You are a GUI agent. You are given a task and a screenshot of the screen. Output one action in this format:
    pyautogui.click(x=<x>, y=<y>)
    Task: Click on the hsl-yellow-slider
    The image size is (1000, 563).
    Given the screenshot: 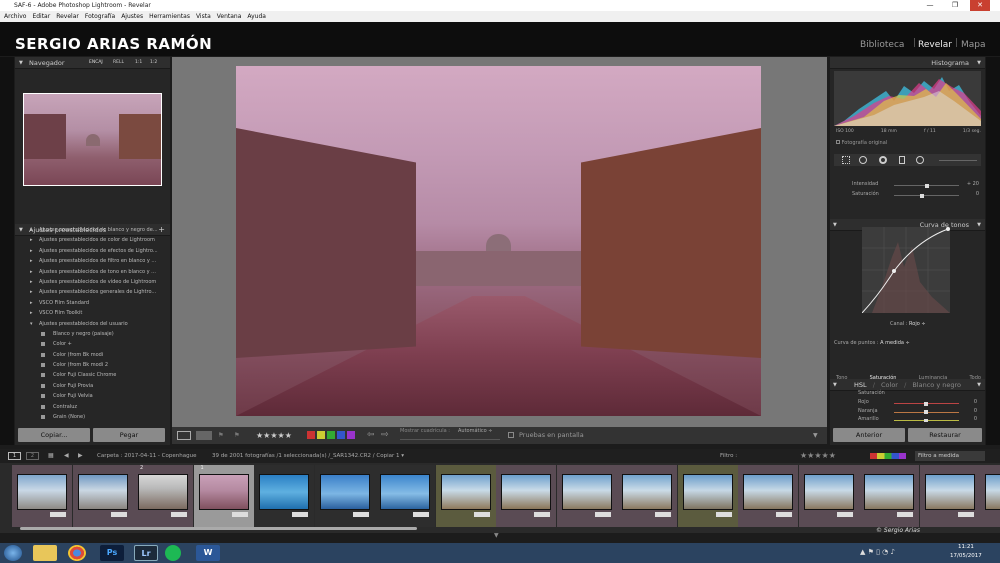 What is the action you would take?
    pyautogui.click(x=926, y=420)
    